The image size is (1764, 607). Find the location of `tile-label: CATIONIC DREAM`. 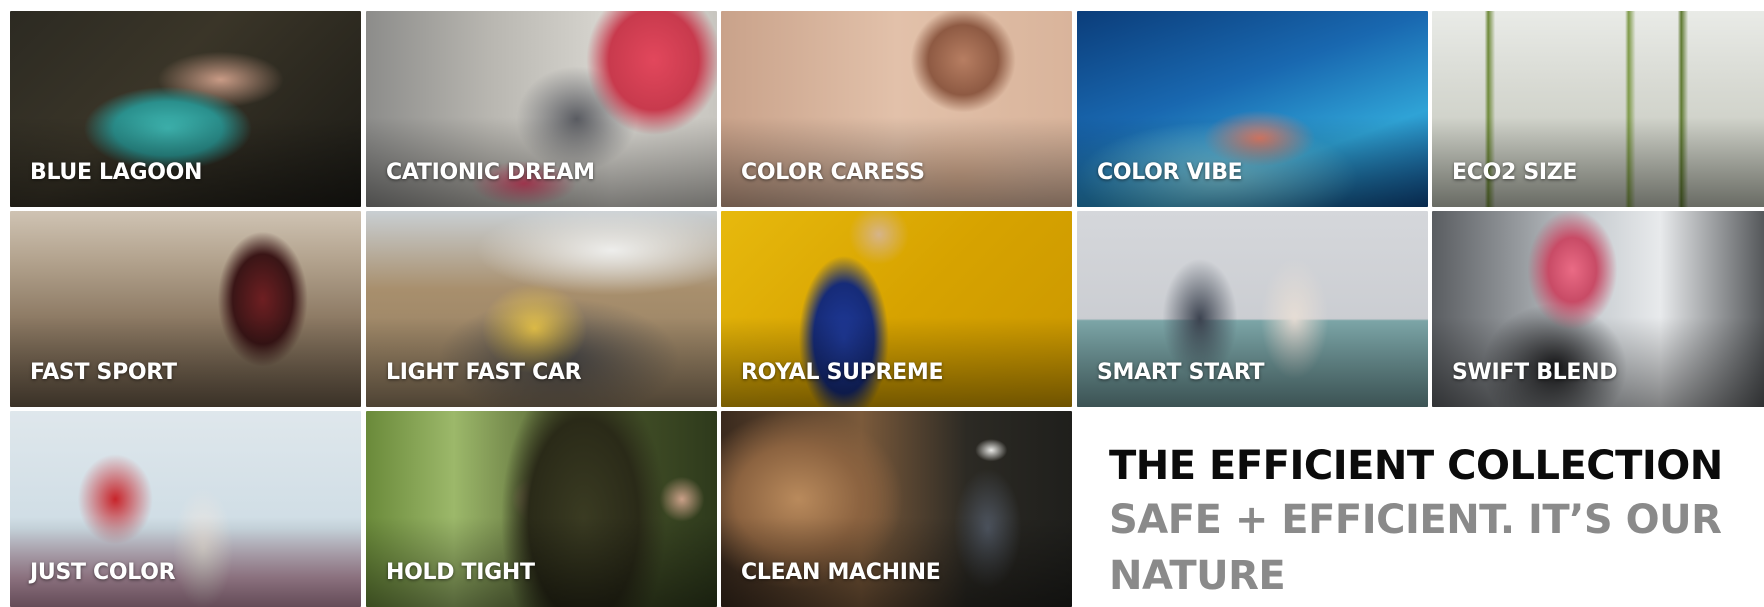

tile-label: CATIONIC DREAM is located at coordinates (490, 172).